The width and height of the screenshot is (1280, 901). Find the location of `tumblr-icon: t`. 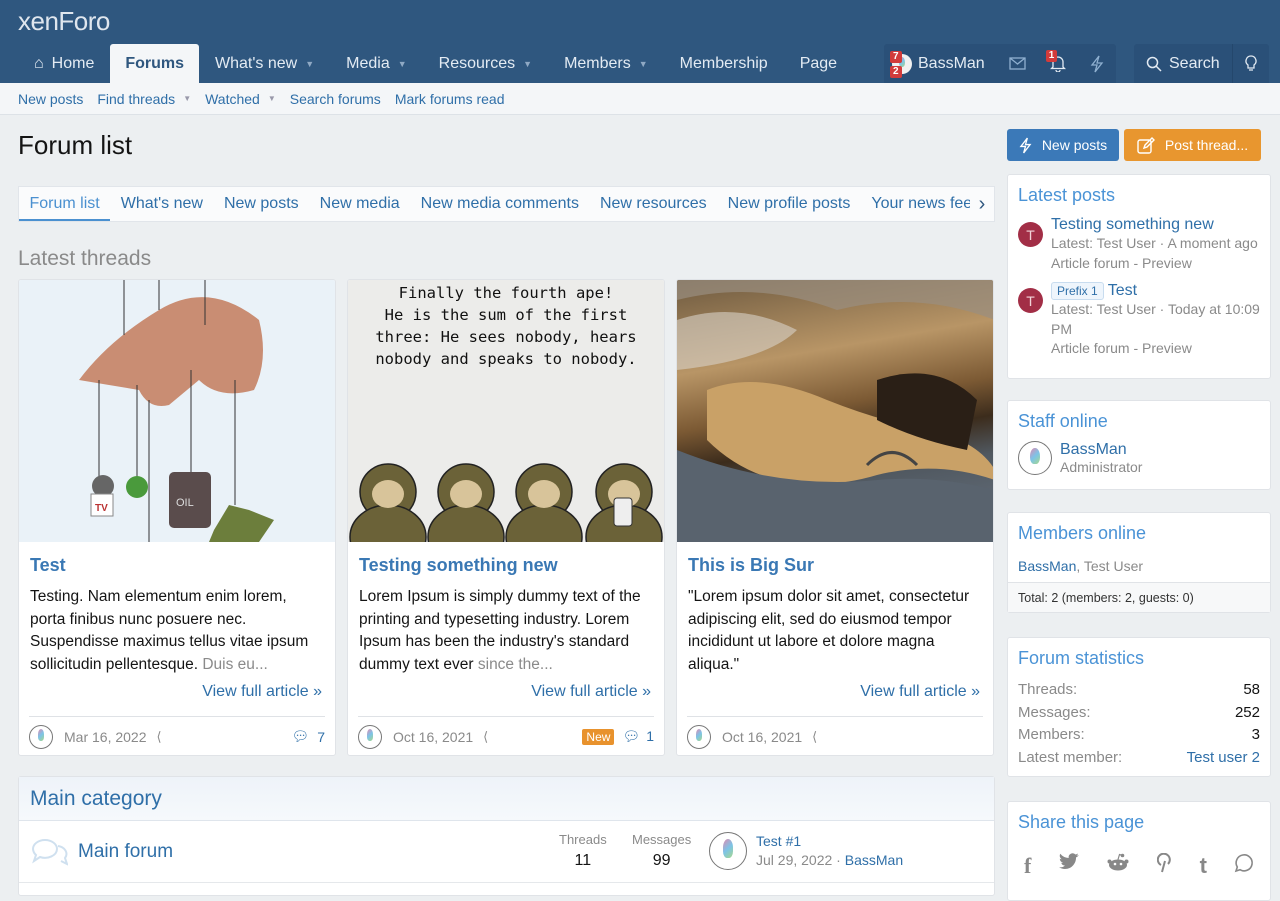

tumblr-icon: t is located at coordinates (1203, 866).